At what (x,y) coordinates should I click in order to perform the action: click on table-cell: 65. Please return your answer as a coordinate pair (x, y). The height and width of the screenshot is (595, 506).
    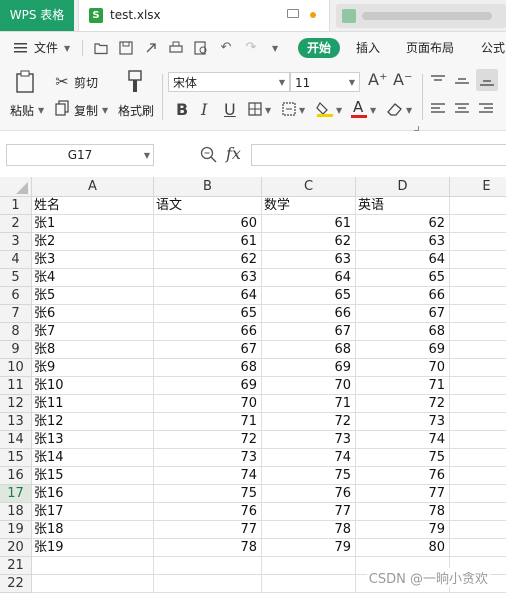
    Looking at the image, I should click on (208, 314).